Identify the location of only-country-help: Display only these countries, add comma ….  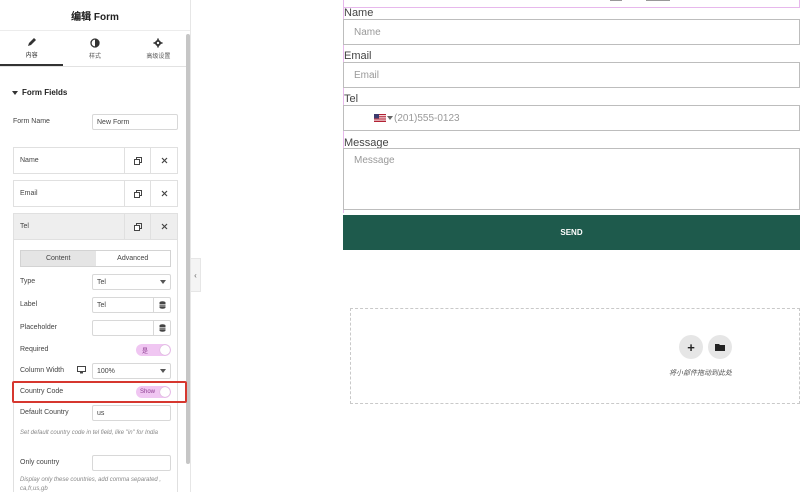
(91, 484).